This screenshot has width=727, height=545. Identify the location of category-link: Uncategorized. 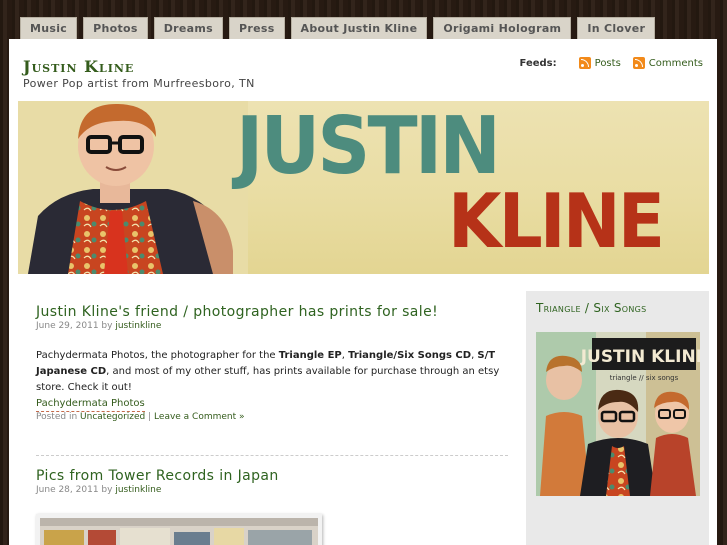
(112, 417).